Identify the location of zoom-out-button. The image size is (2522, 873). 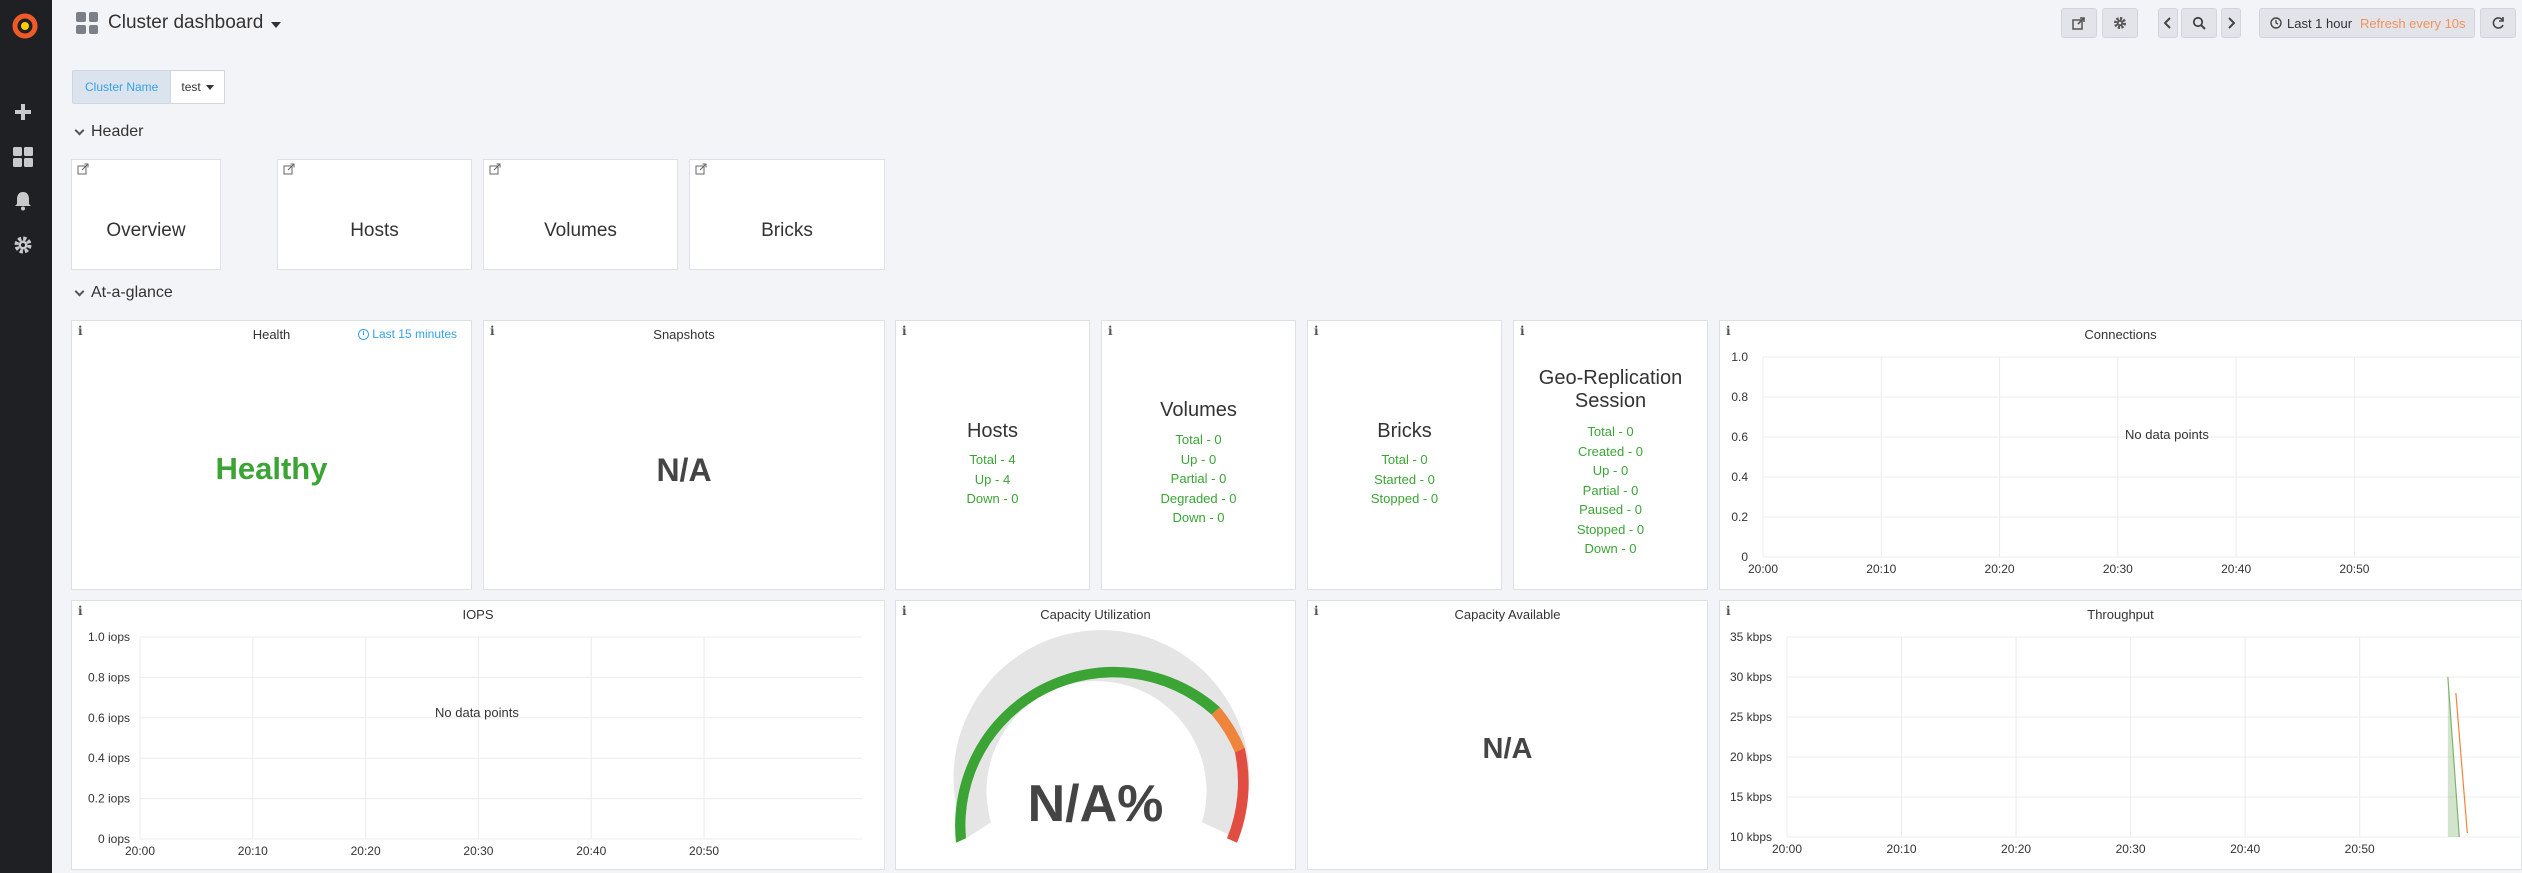
(2199, 23).